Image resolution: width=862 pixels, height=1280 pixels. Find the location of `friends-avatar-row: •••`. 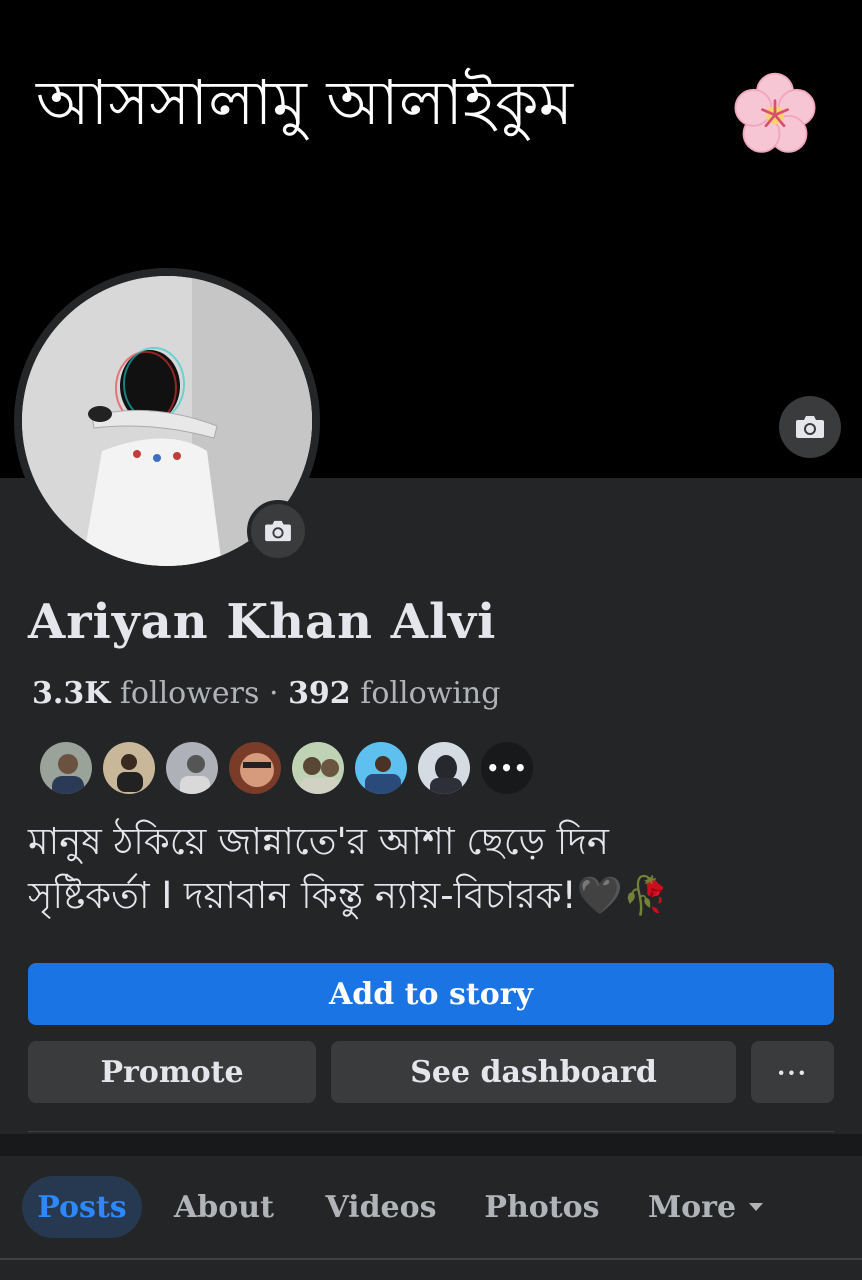

friends-avatar-row: ••• is located at coordinates (290, 768).